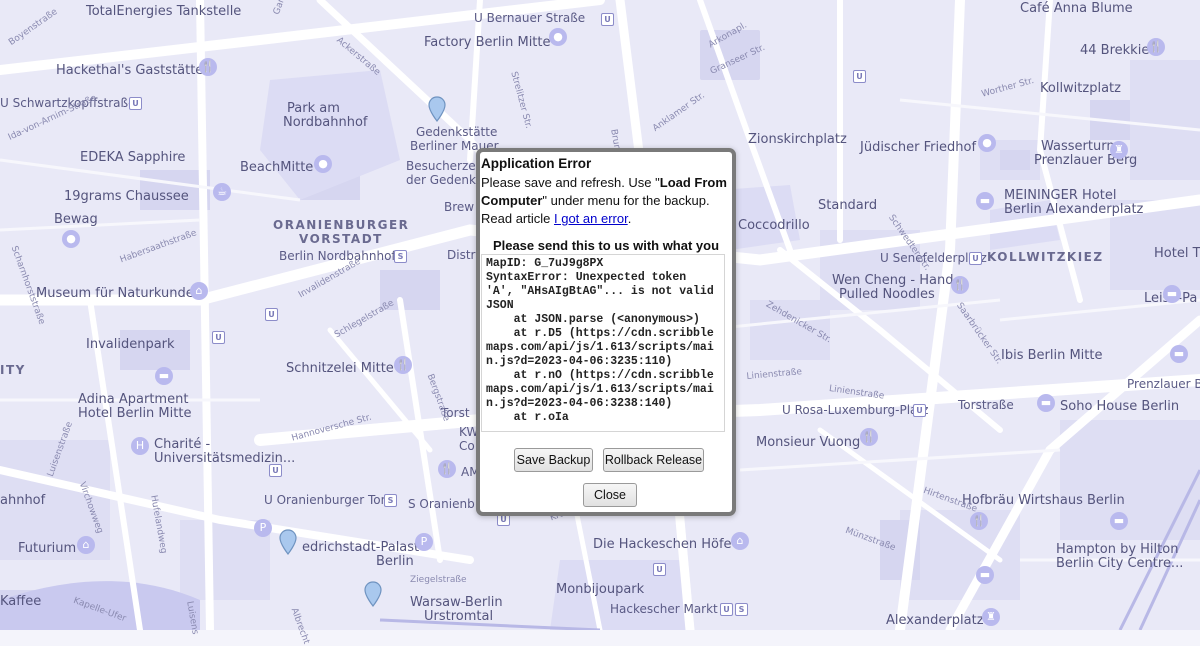 This screenshot has height=646, width=1200. I want to click on rollback-release-button: Rollback Release, so click(653, 460).